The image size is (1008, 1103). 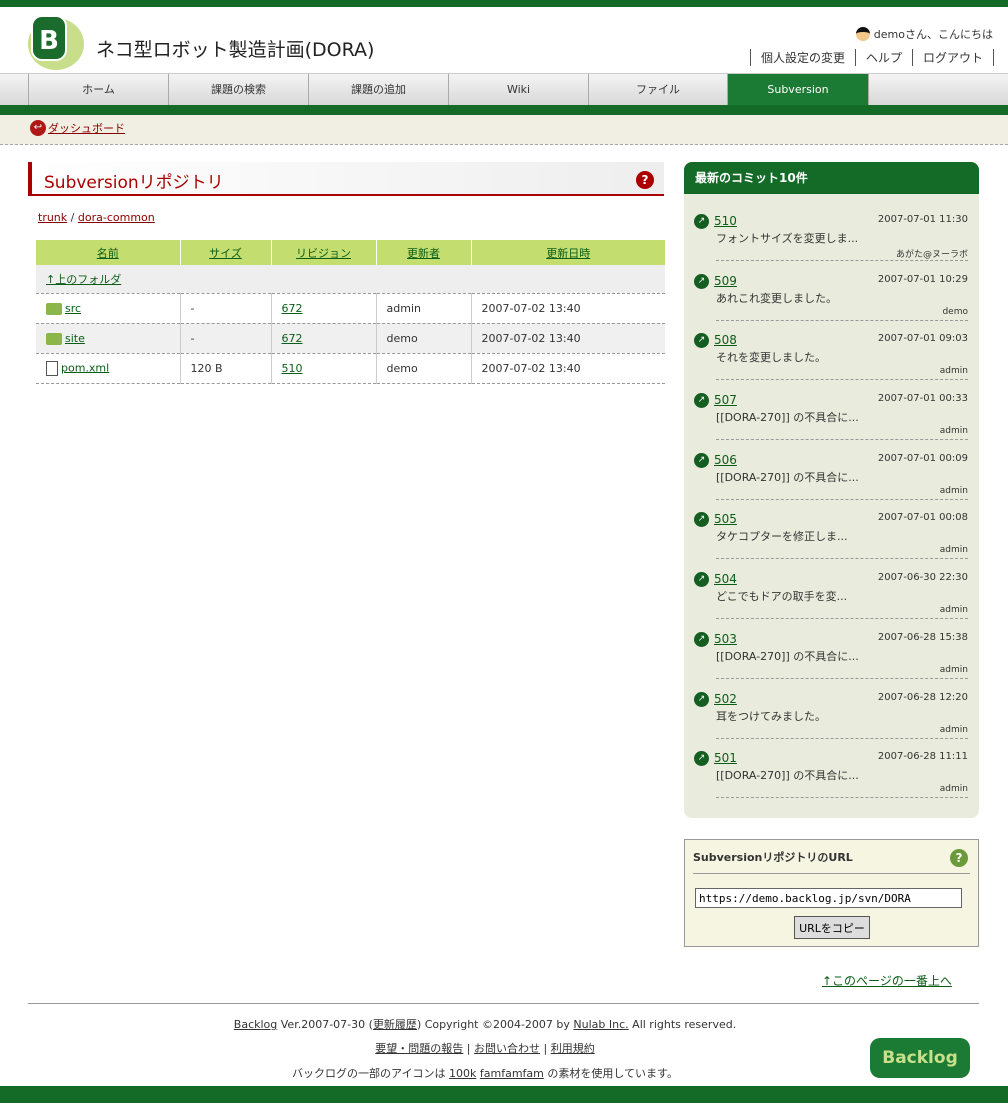 I want to click on copy-url-button: URLをコピー, so click(x=832, y=927).